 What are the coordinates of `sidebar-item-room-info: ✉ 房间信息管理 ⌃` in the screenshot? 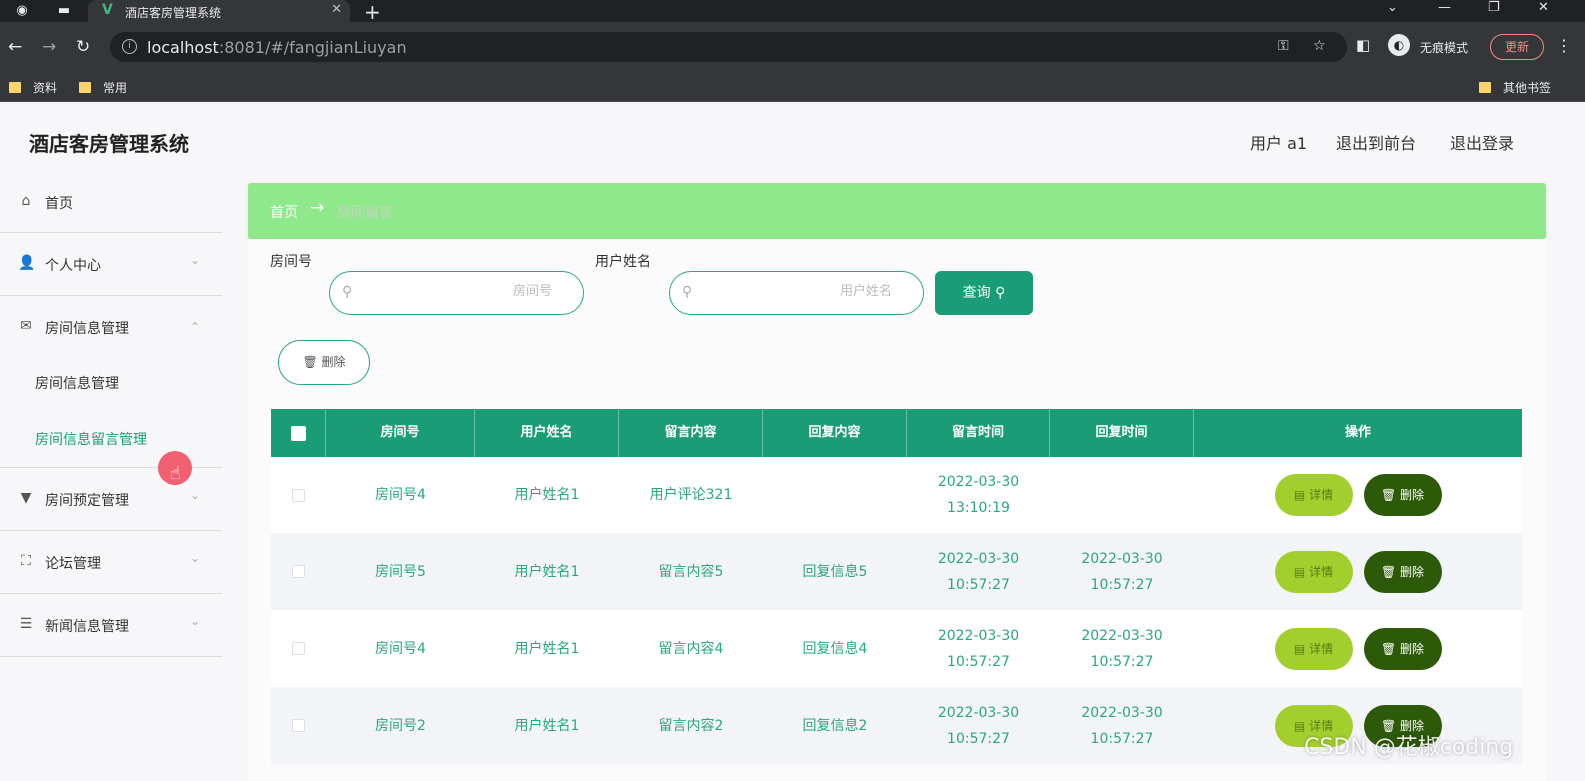 It's located at (111, 327).